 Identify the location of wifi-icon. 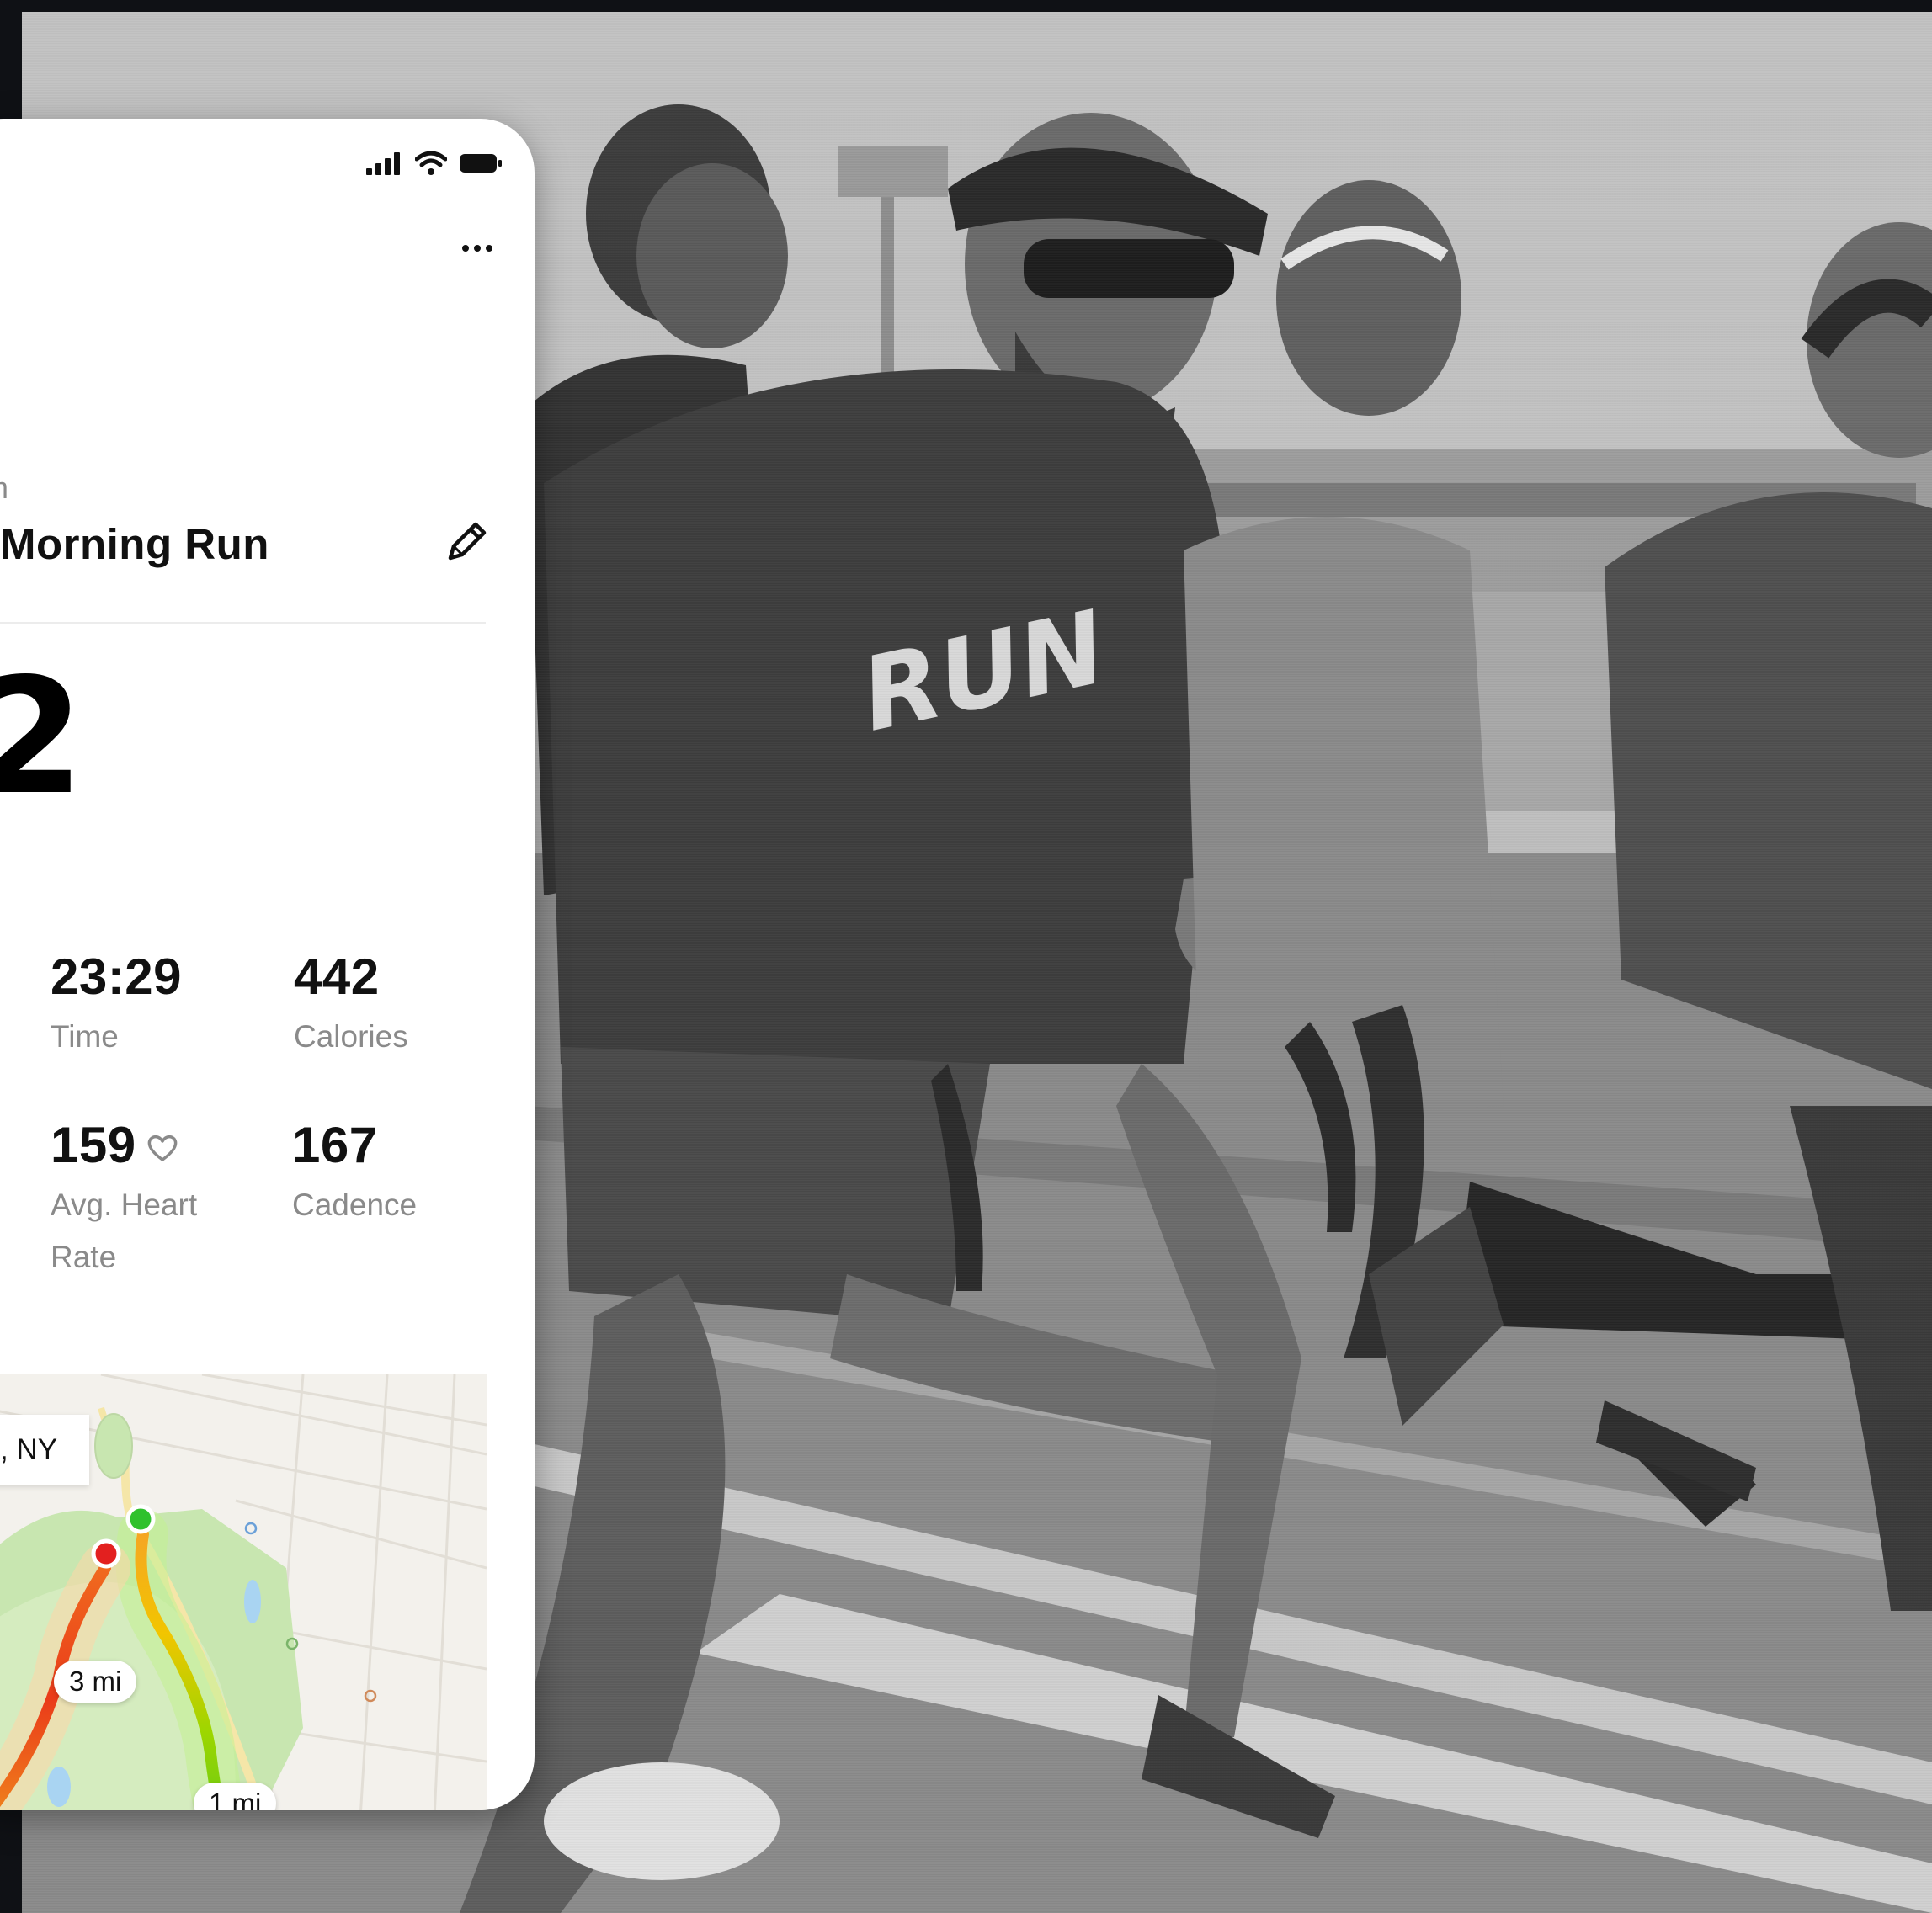
(431, 163).